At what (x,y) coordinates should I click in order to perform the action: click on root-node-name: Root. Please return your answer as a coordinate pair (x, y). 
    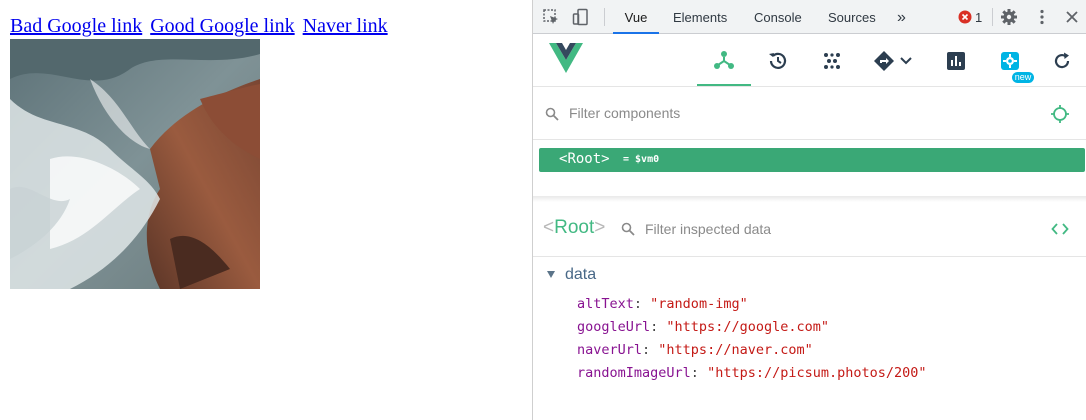
    Looking at the image, I should click on (584, 159).